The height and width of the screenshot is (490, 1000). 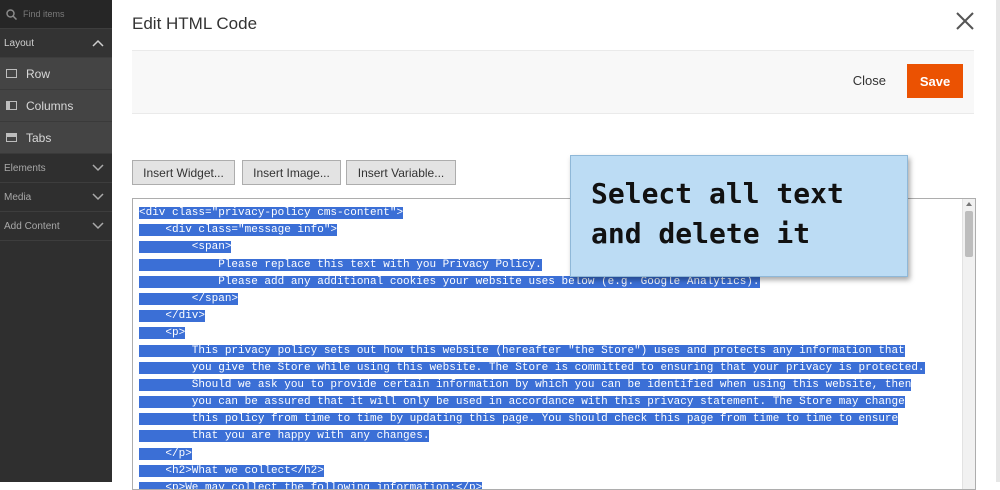 What do you see at coordinates (18, 197) in the screenshot?
I see `section-label: Media` at bounding box center [18, 197].